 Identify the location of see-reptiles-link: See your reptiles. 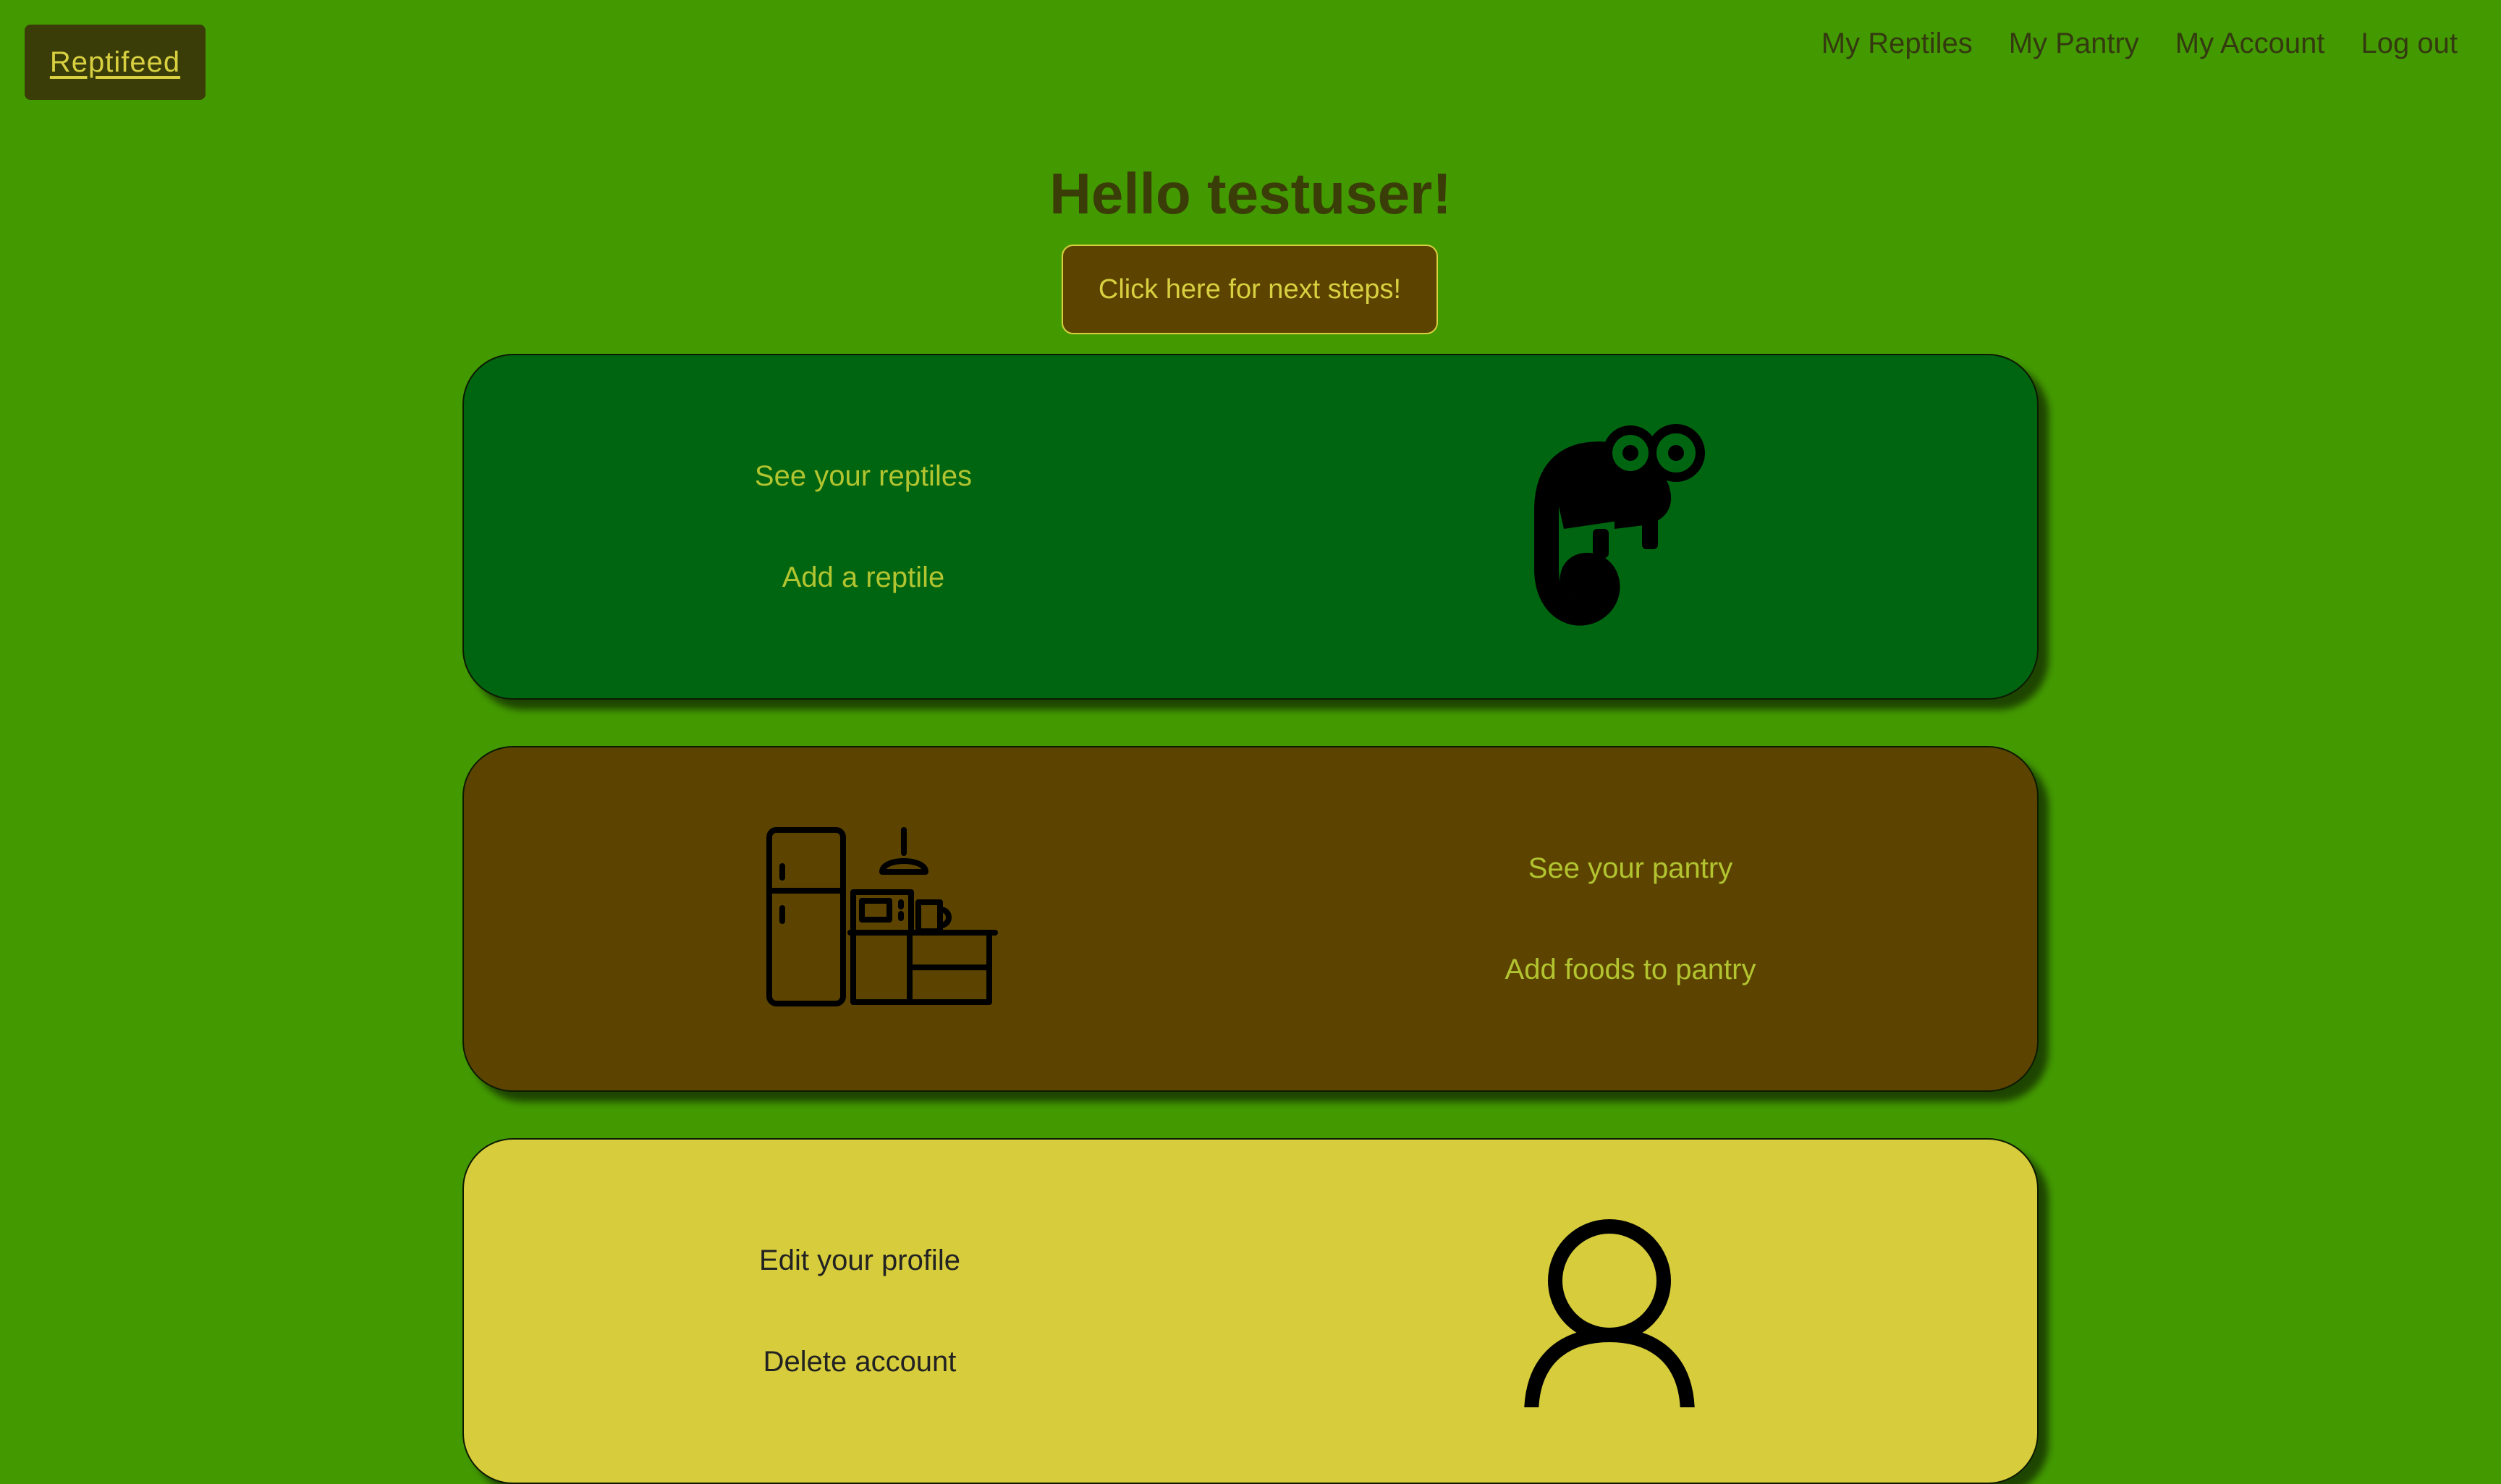
(863, 476).